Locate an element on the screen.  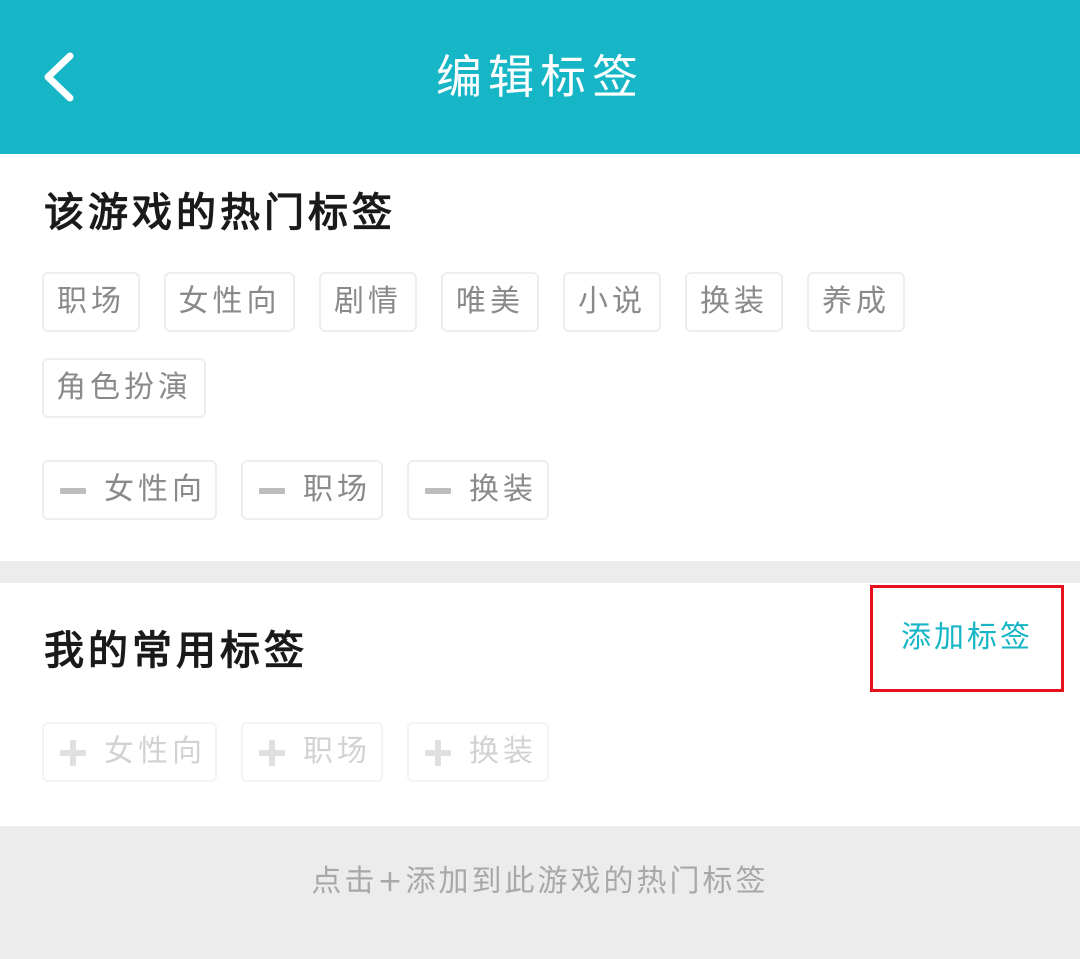
hot-tags-heading: 该游戏的热门标签 is located at coordinates (220, 213).